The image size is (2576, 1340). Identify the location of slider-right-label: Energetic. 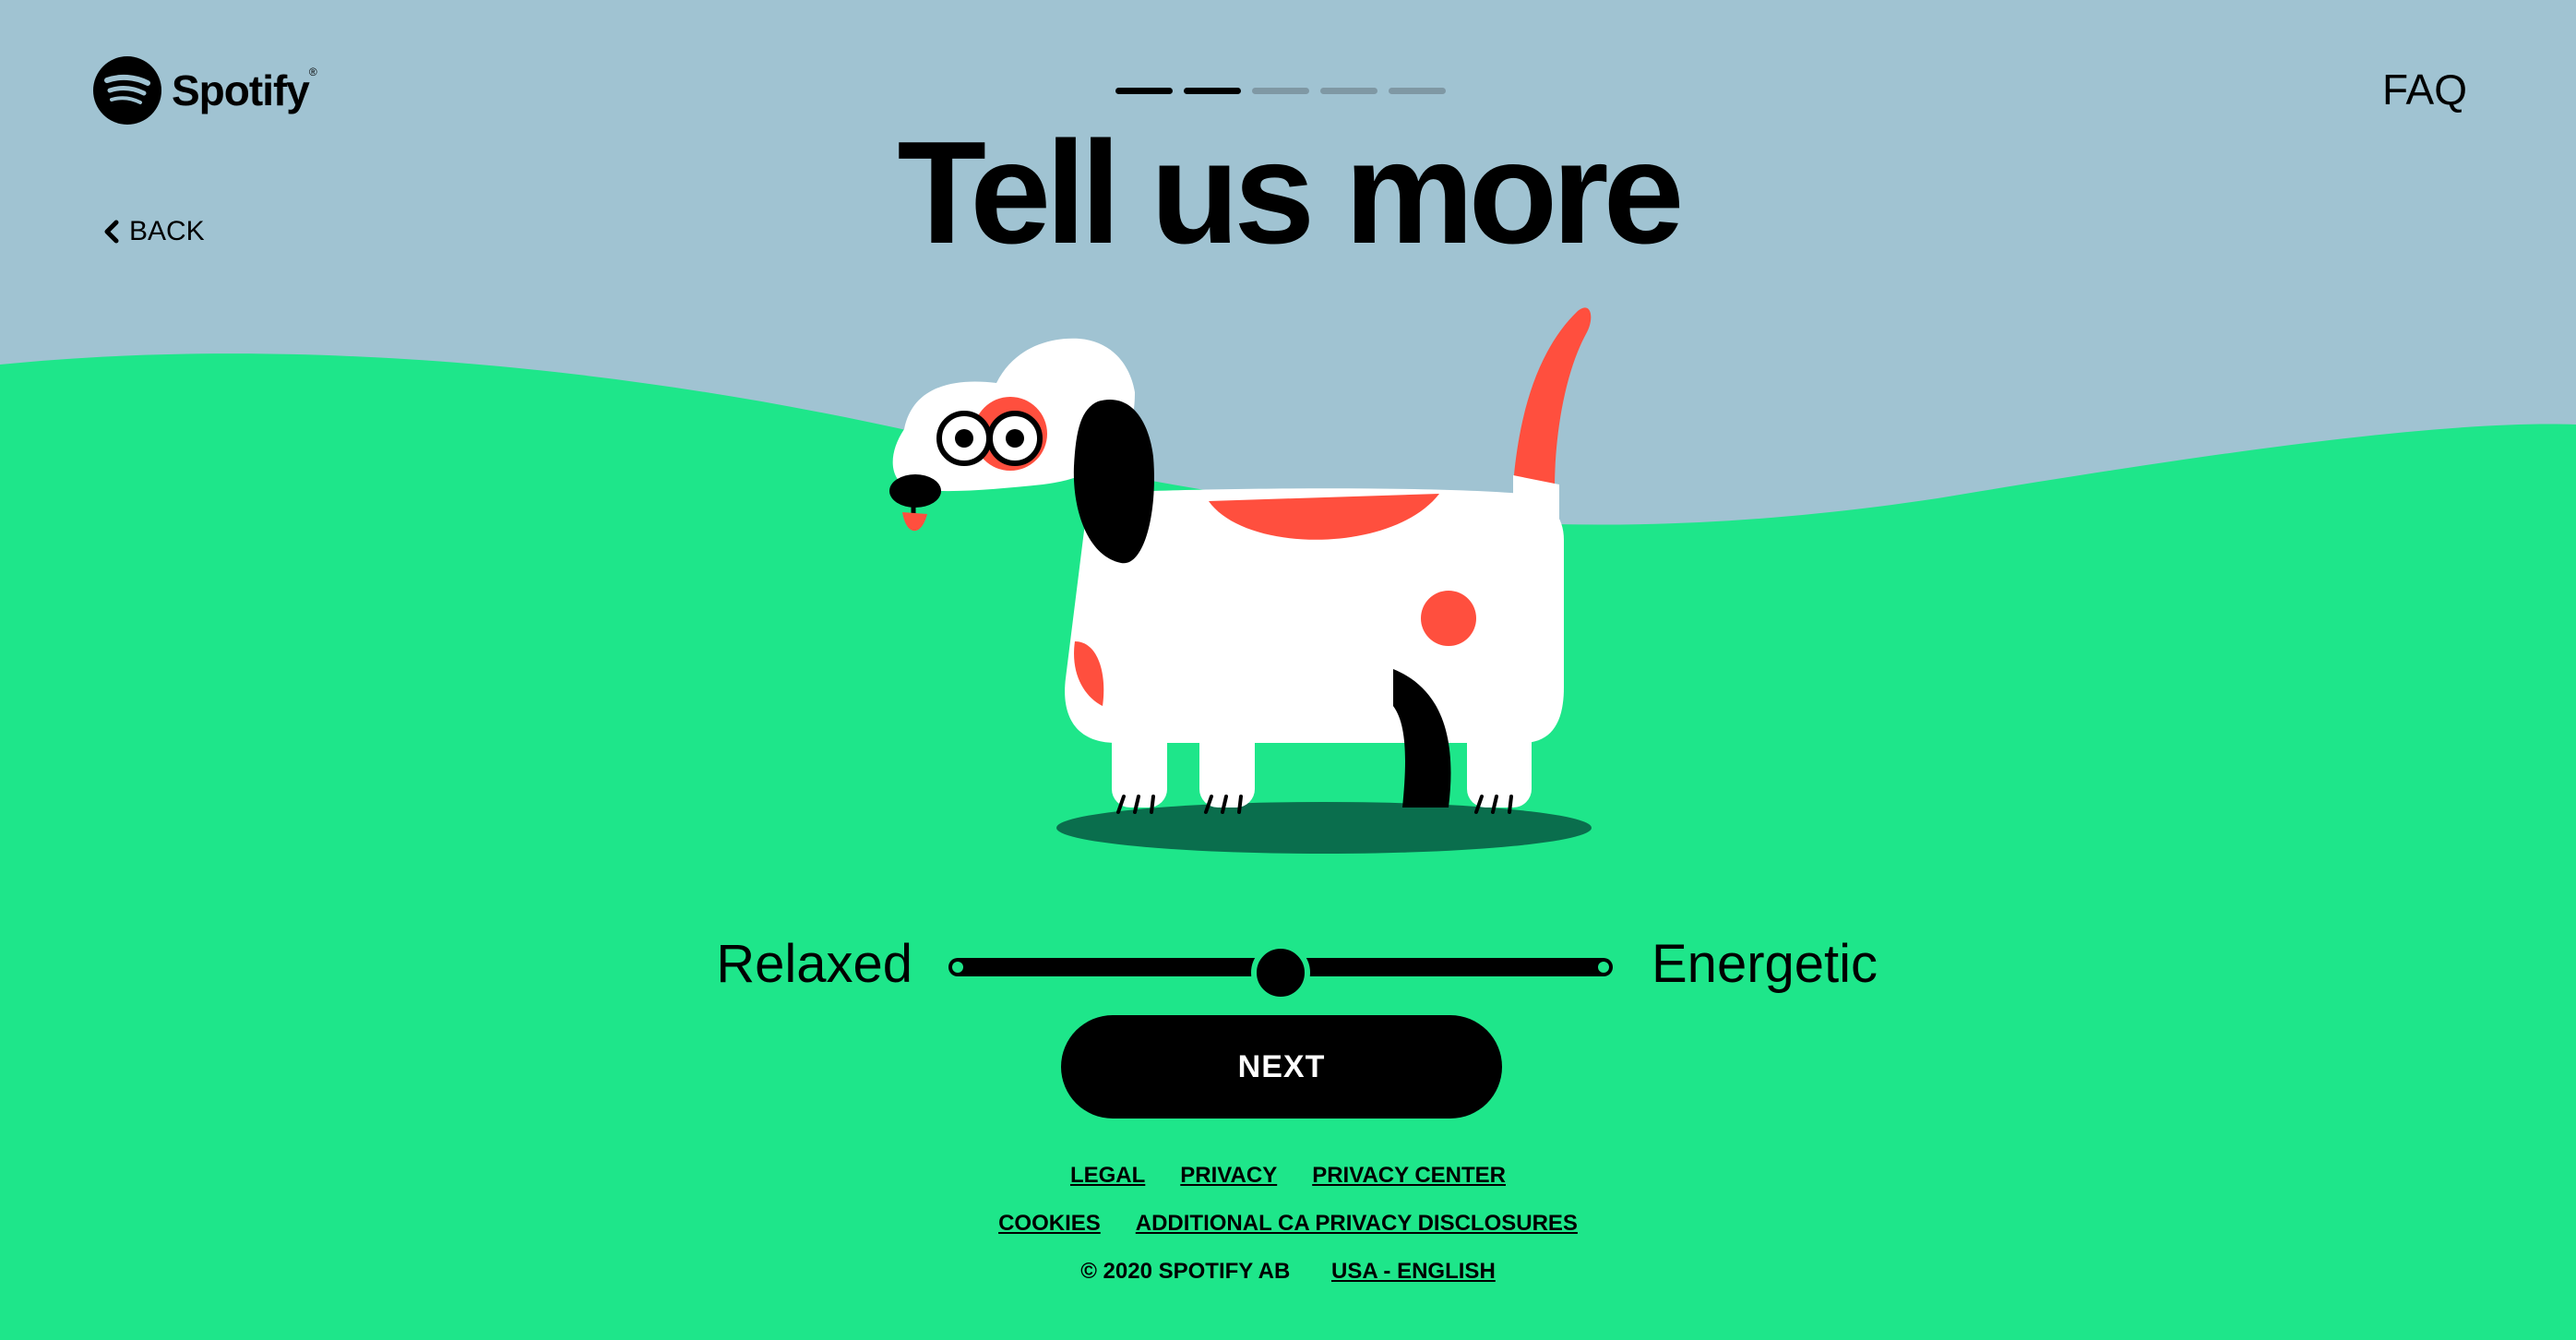
(1765, 964).